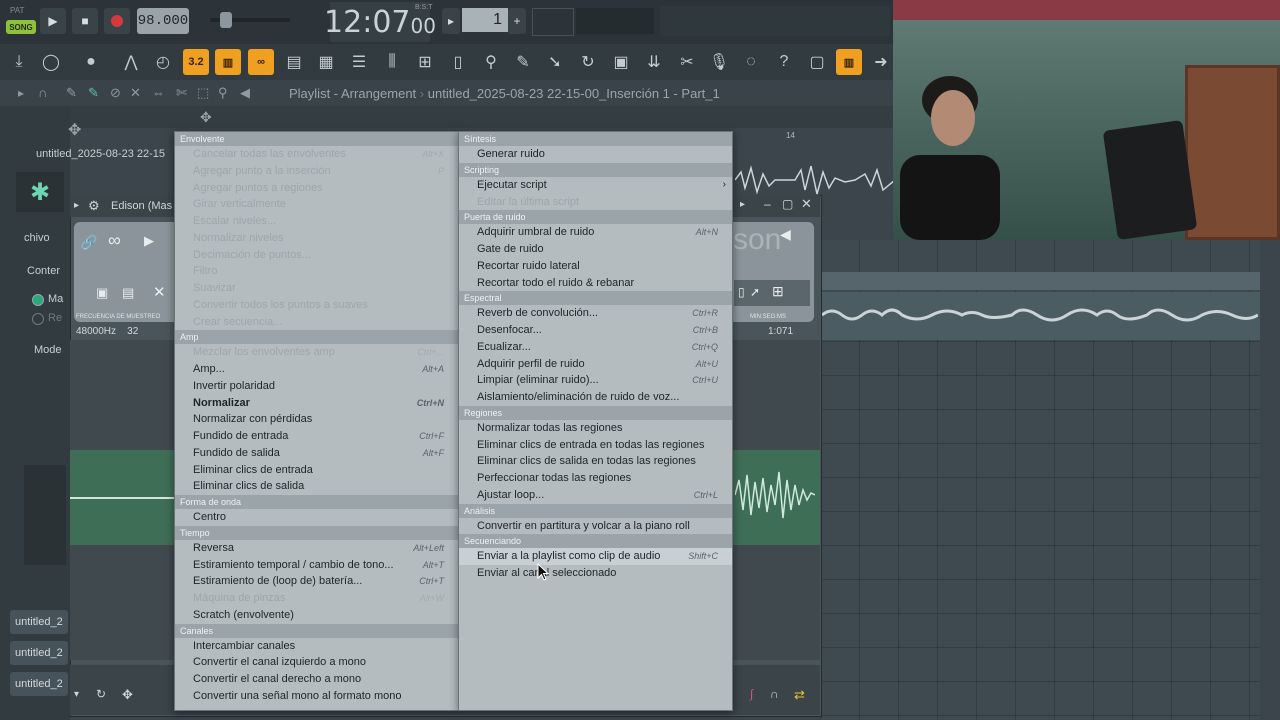 This screenshot has width=1280, height=720. Describe the element at coordinates (784, 62) in the screenshot. I see `help-icon: ?` at that location.